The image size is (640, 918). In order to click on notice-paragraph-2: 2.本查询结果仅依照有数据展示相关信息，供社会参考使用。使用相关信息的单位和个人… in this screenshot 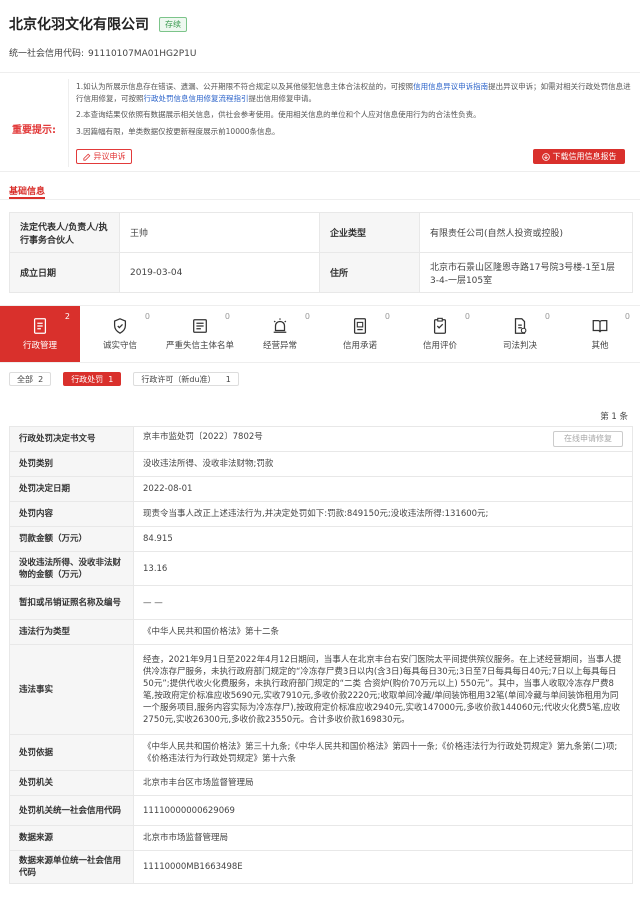, I will do `click(278, 114)`.